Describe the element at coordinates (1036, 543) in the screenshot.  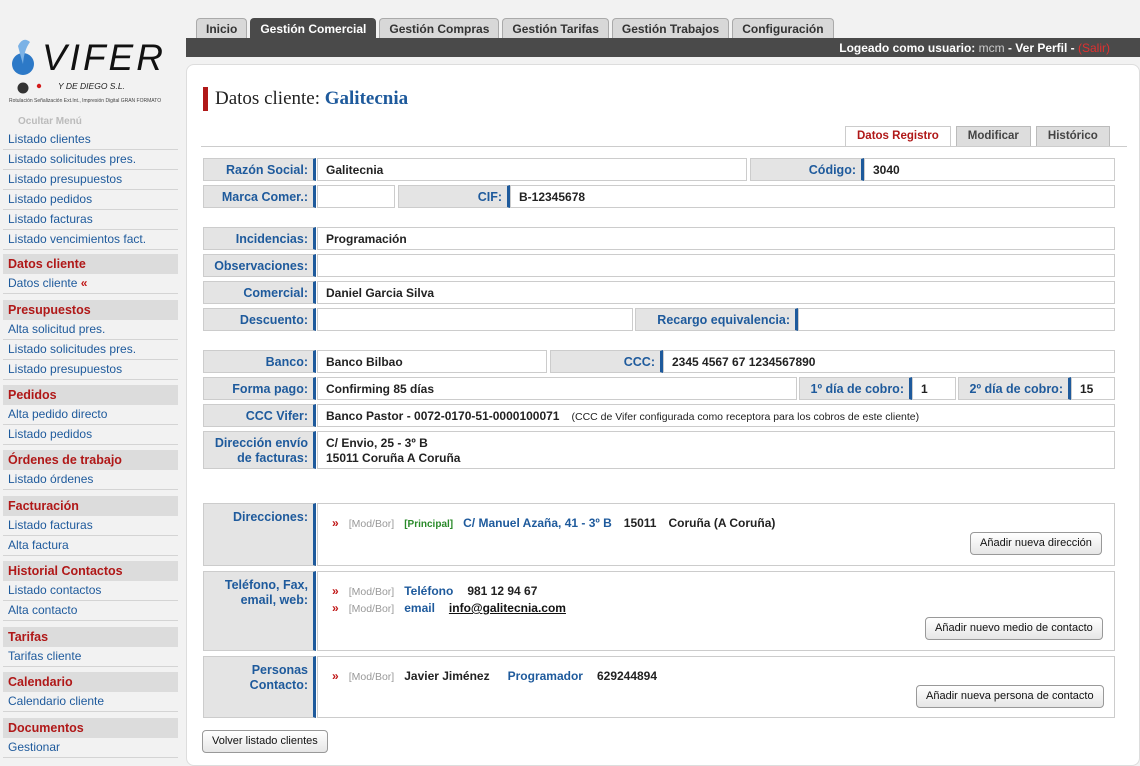
I see `add-address-button: Añadir nueva dirección` at that location.